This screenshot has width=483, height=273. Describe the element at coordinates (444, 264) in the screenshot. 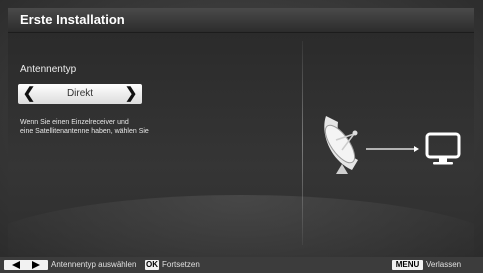

I see `menu-hint: Verlassen` at that location.